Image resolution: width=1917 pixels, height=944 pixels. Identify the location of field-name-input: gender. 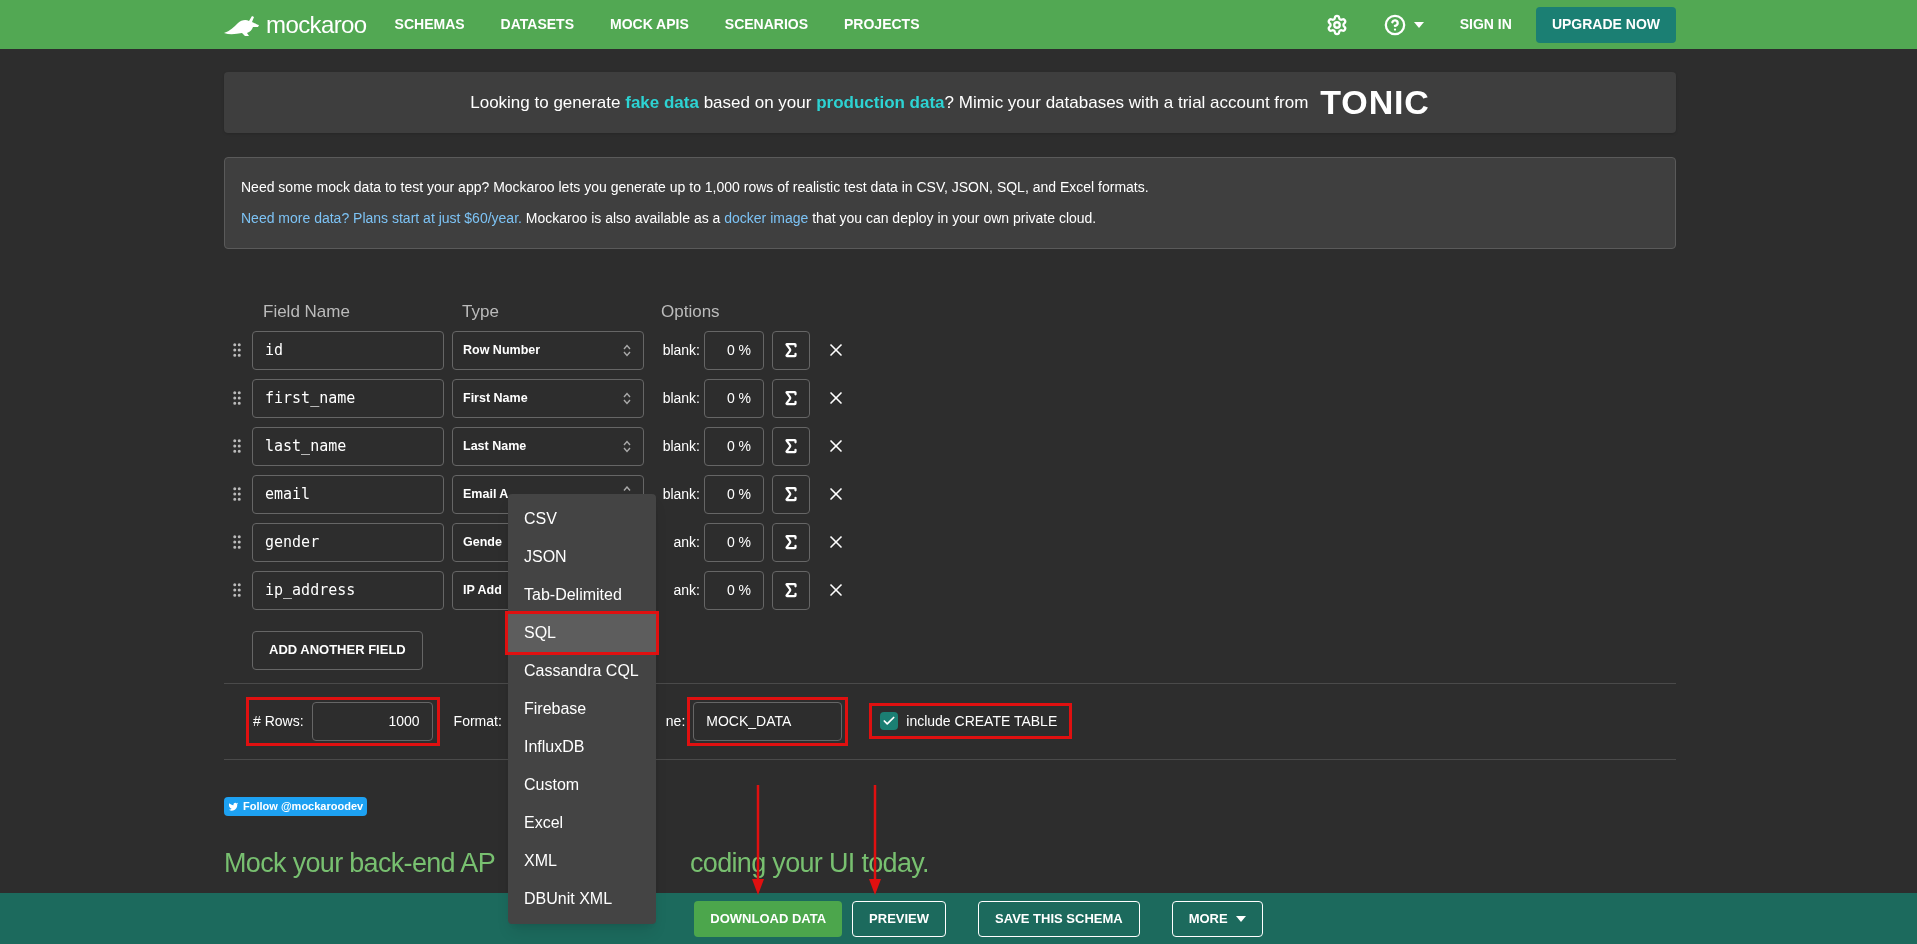
(348, 542).